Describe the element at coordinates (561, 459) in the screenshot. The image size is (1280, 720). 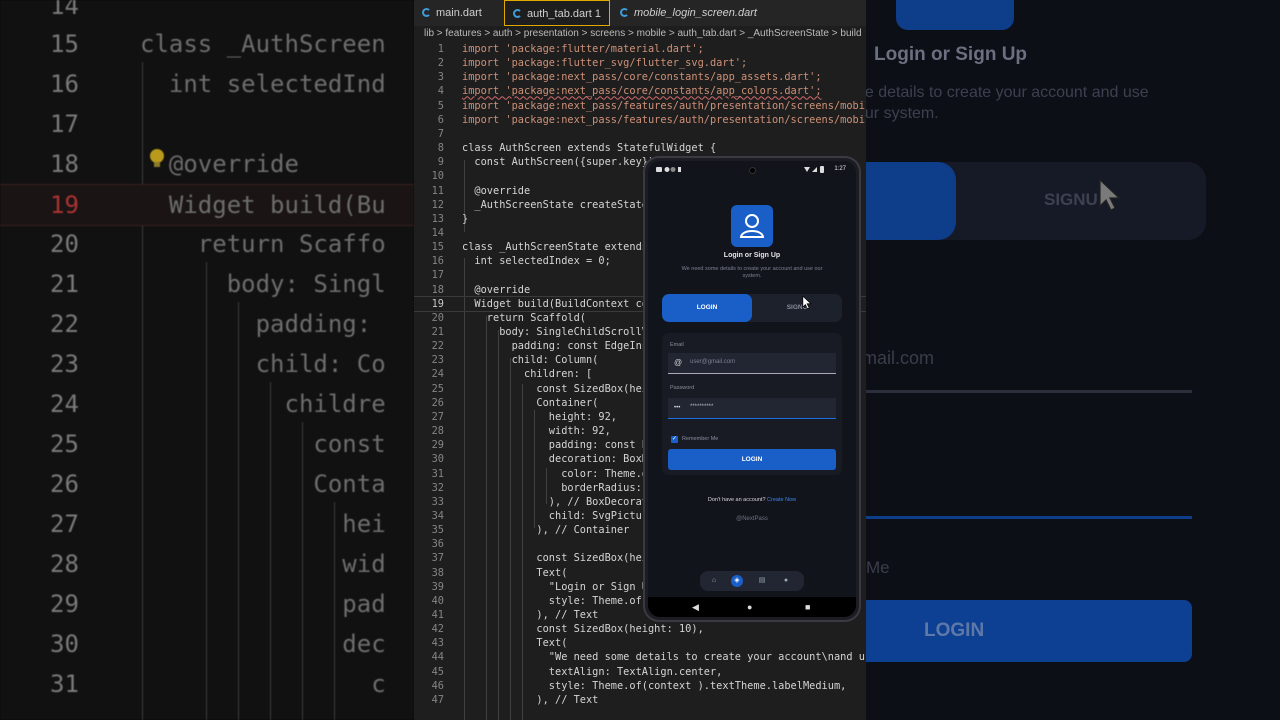
I see `code-text: decoration: BoxDec` at that location.